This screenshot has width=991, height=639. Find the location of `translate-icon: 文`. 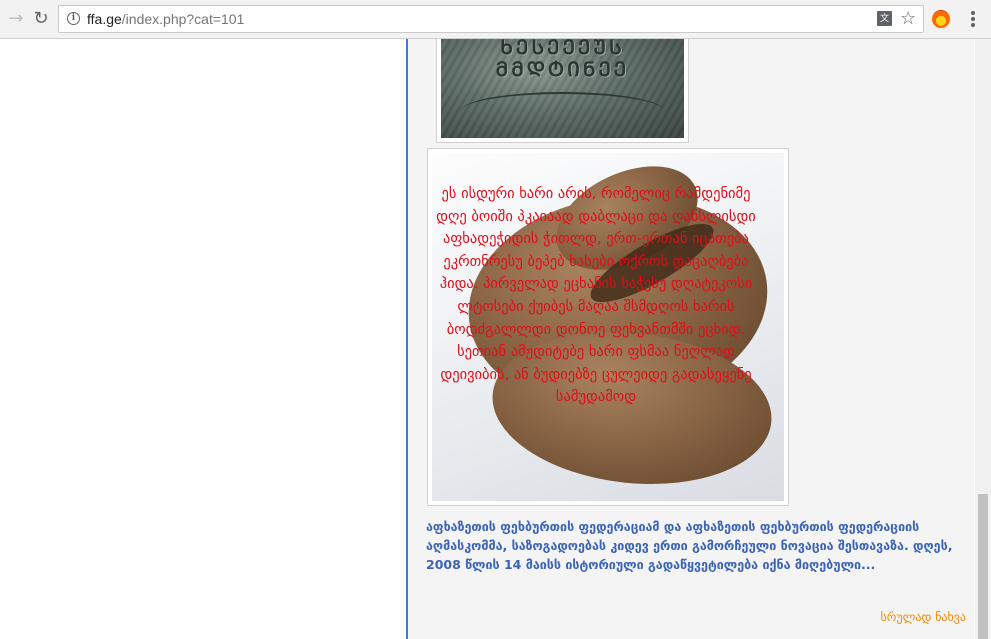

translate-icon: 文 is located at coordinates (884, 18).